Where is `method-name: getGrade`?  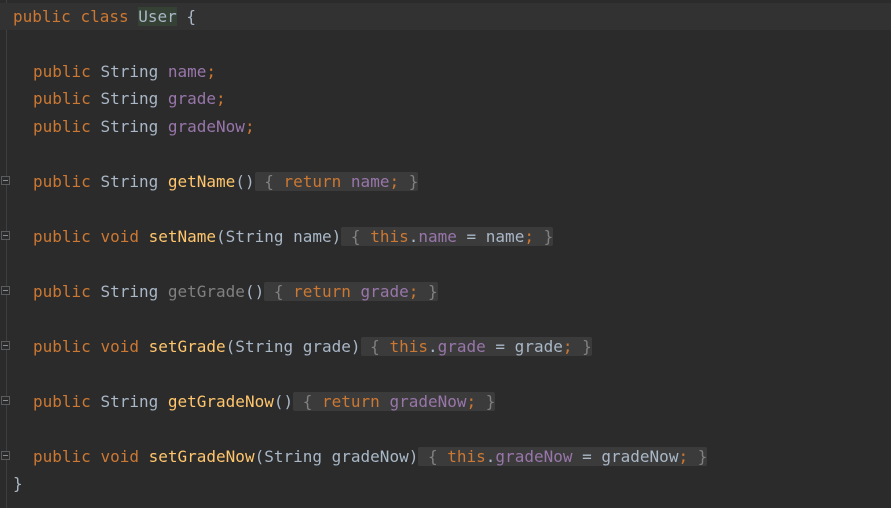
method-name: getGrade is located at coordinates (206, 291).